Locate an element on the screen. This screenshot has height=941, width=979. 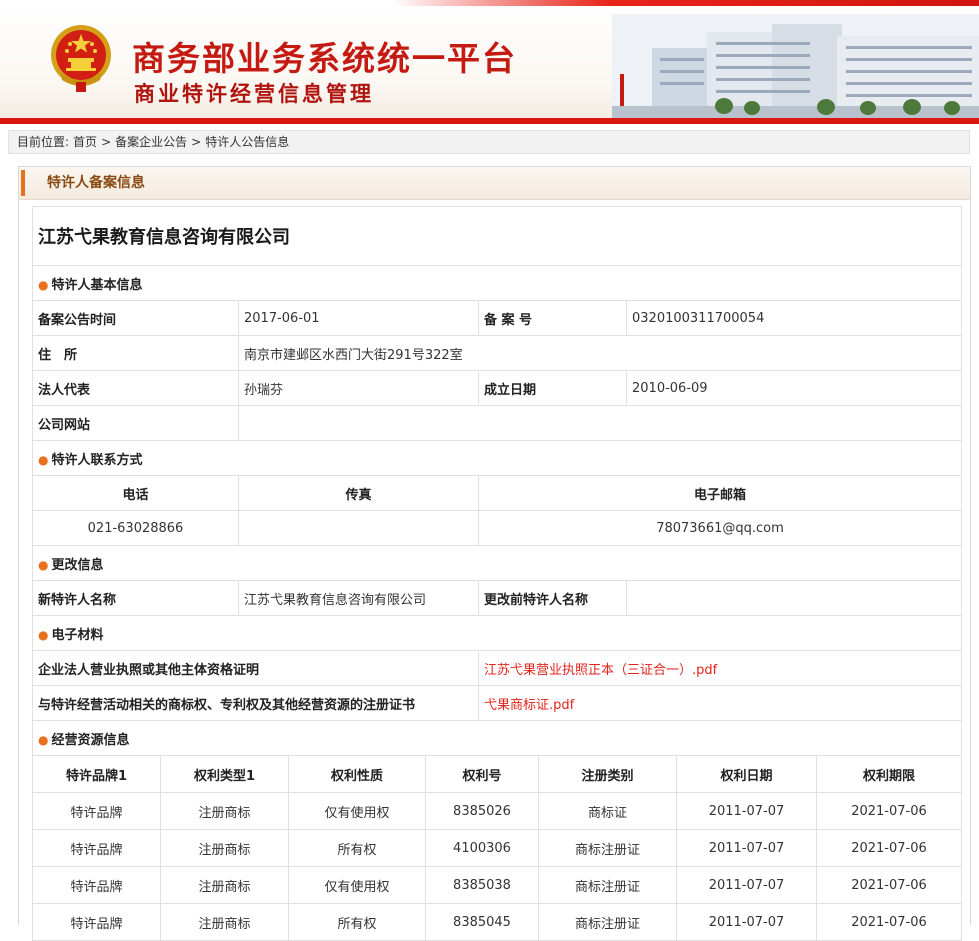
panel-header: 特许人备案信息 is located at coordinates (494, 183).